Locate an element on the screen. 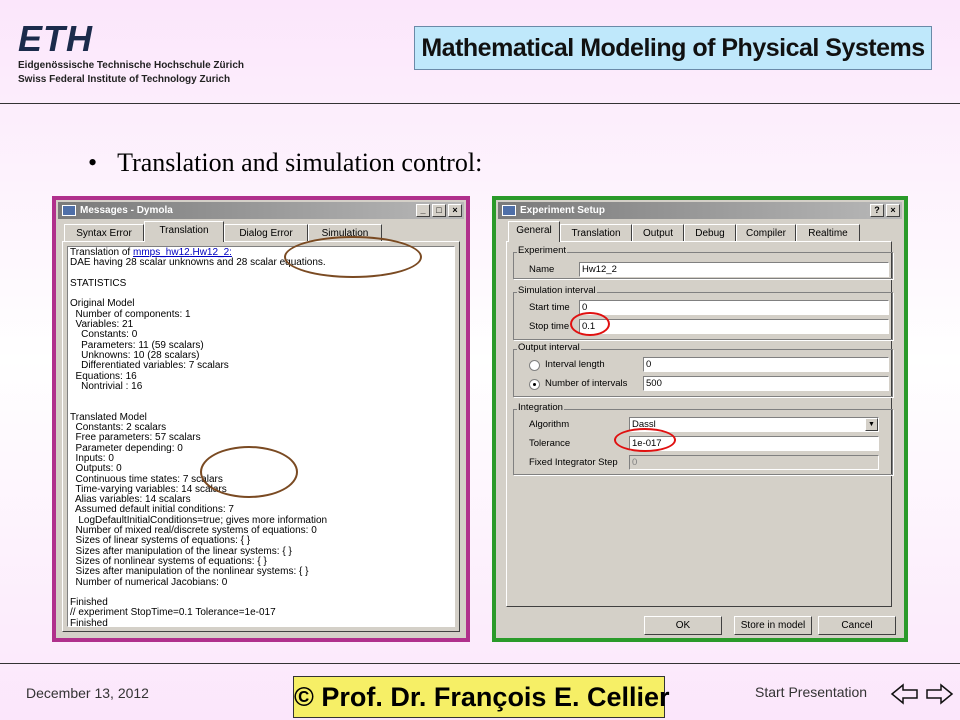 The image size is (960, 720). bullet-point: • Translation and simulation control: is located at coordinates (285, 163).